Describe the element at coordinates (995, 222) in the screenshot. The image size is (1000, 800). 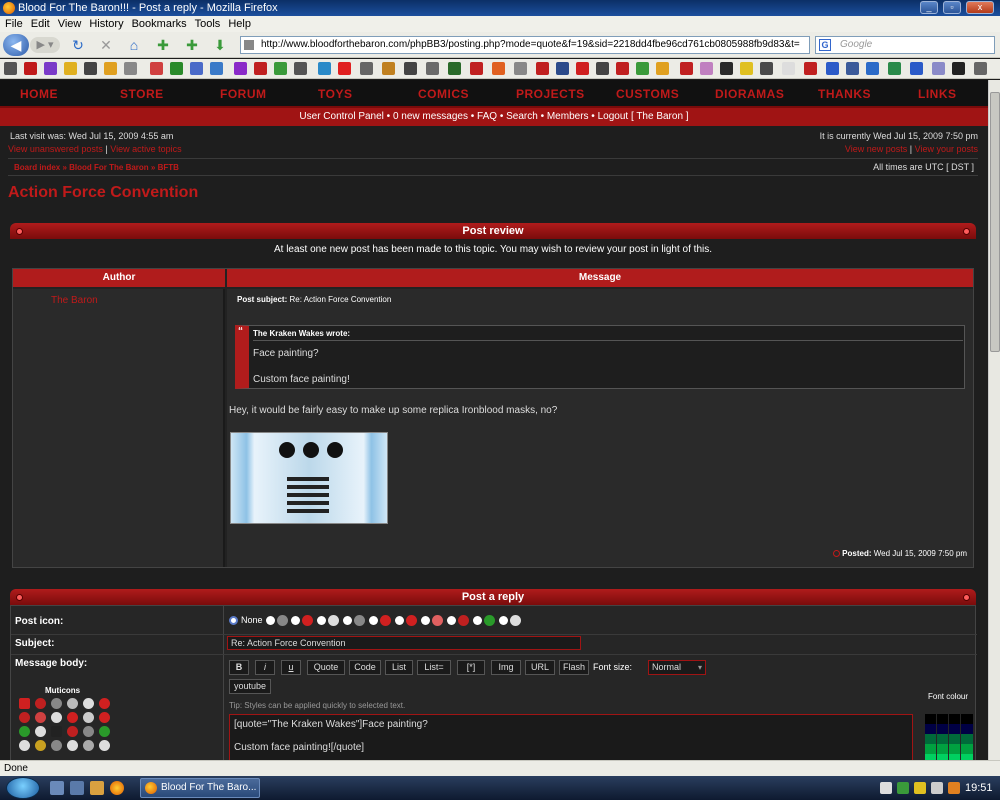
I see `scrollbar-thumb` at that location.